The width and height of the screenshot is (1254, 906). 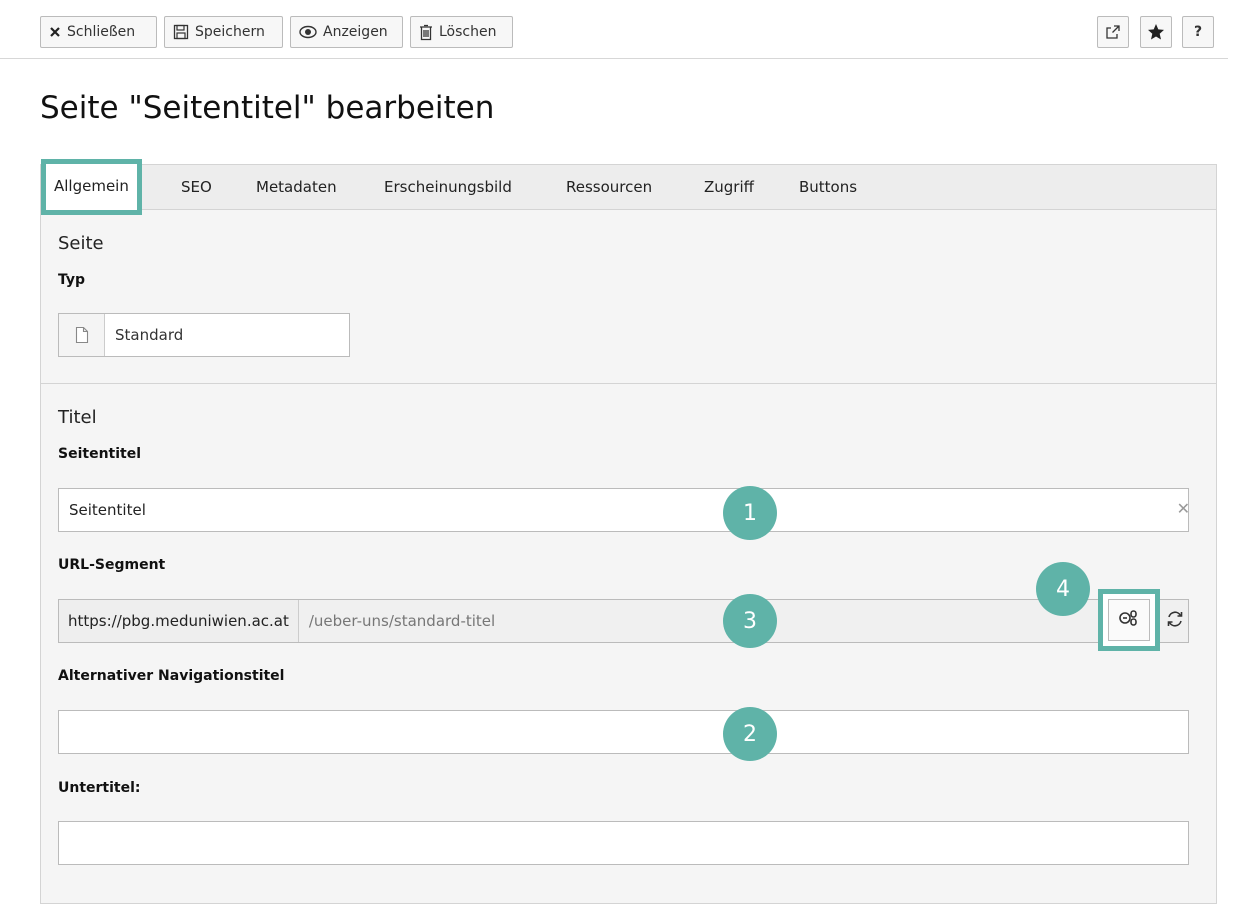 I want to click on clear-icon: ✕, so click(x=1183, y=509).